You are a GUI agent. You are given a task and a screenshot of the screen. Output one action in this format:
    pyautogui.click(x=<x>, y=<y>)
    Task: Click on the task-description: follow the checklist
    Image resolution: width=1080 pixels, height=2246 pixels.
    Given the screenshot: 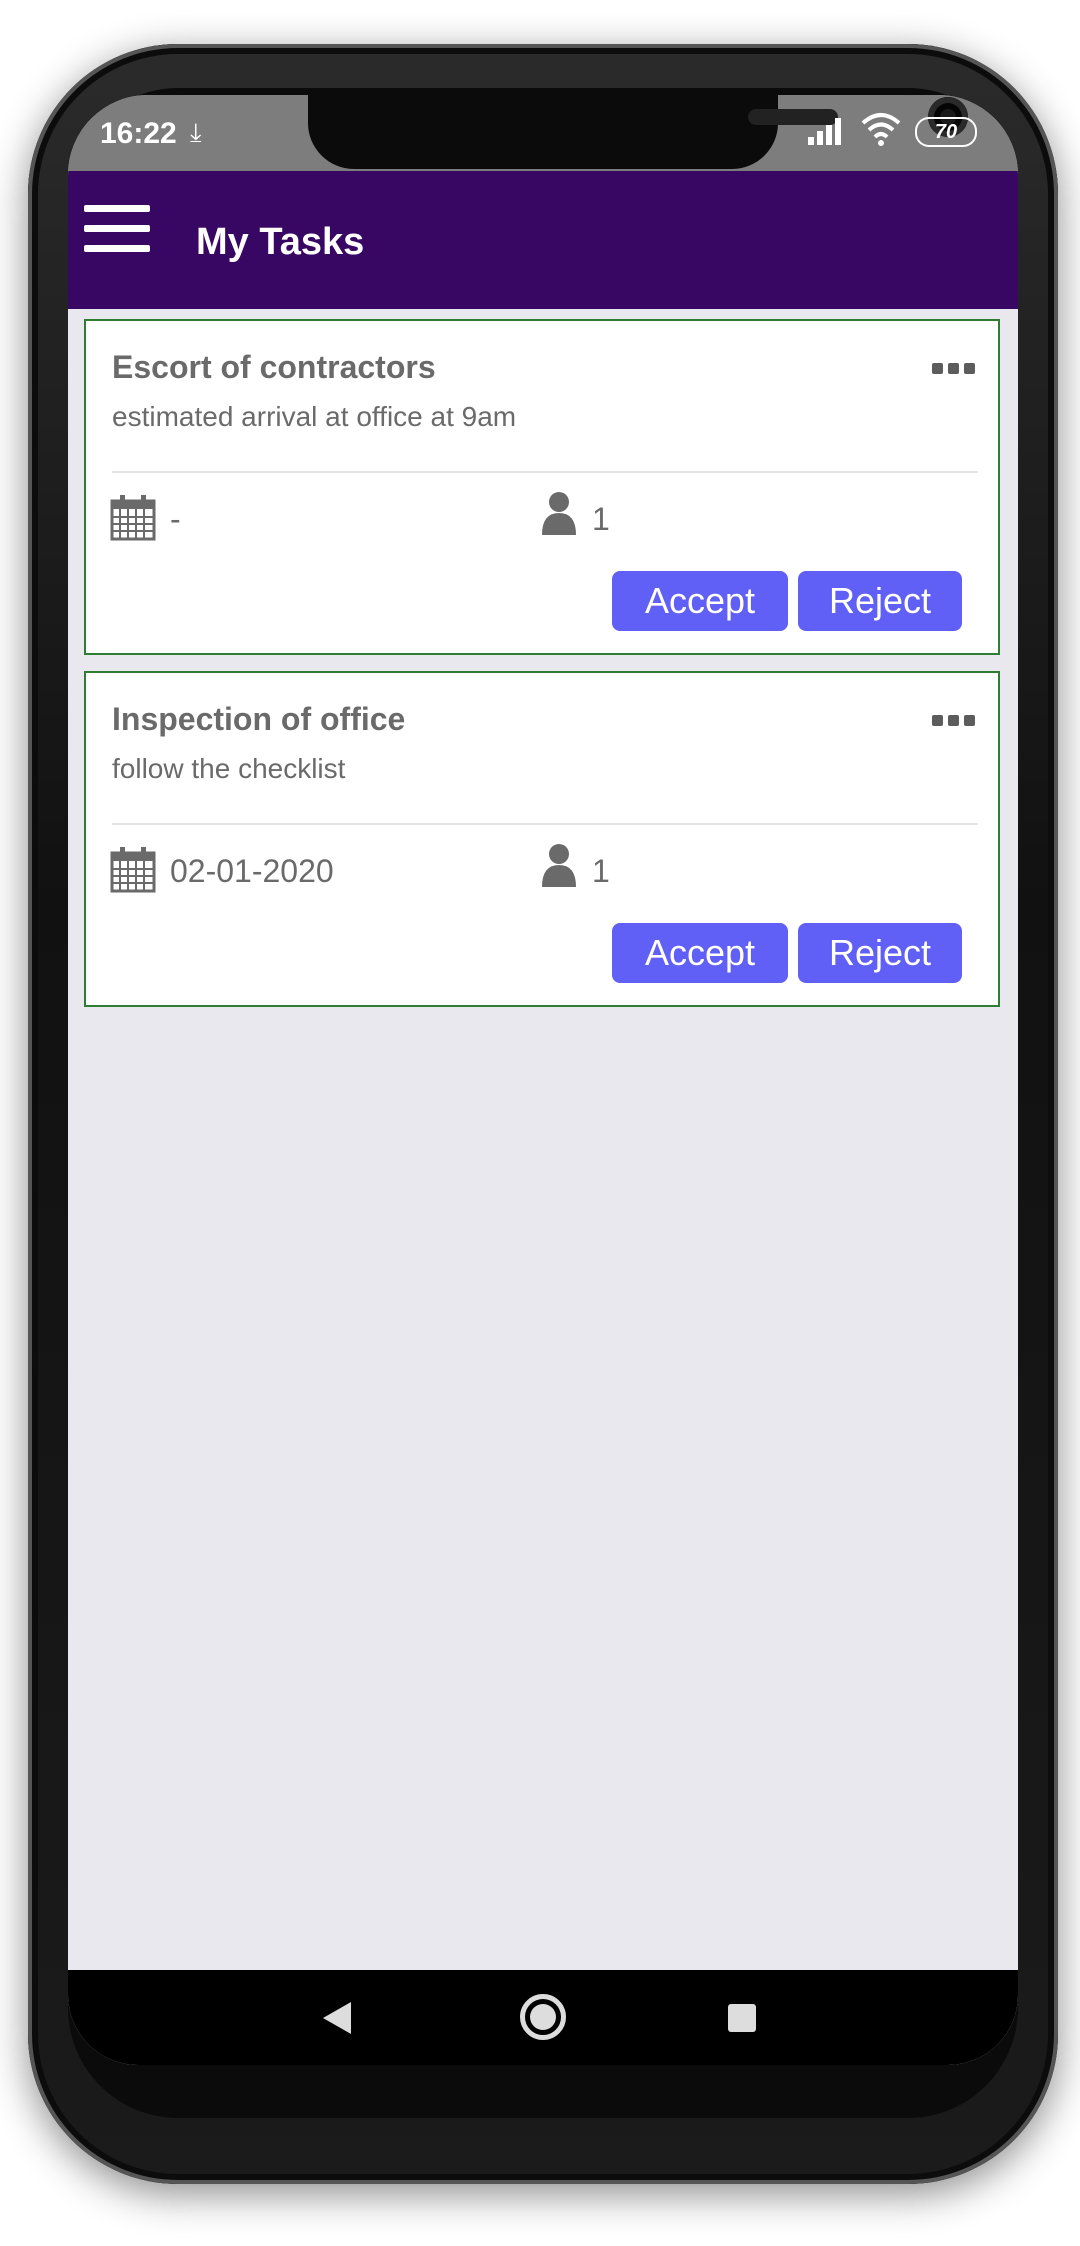 What is the action you would take?
    pyautogui.click(x=229, y=768)
    